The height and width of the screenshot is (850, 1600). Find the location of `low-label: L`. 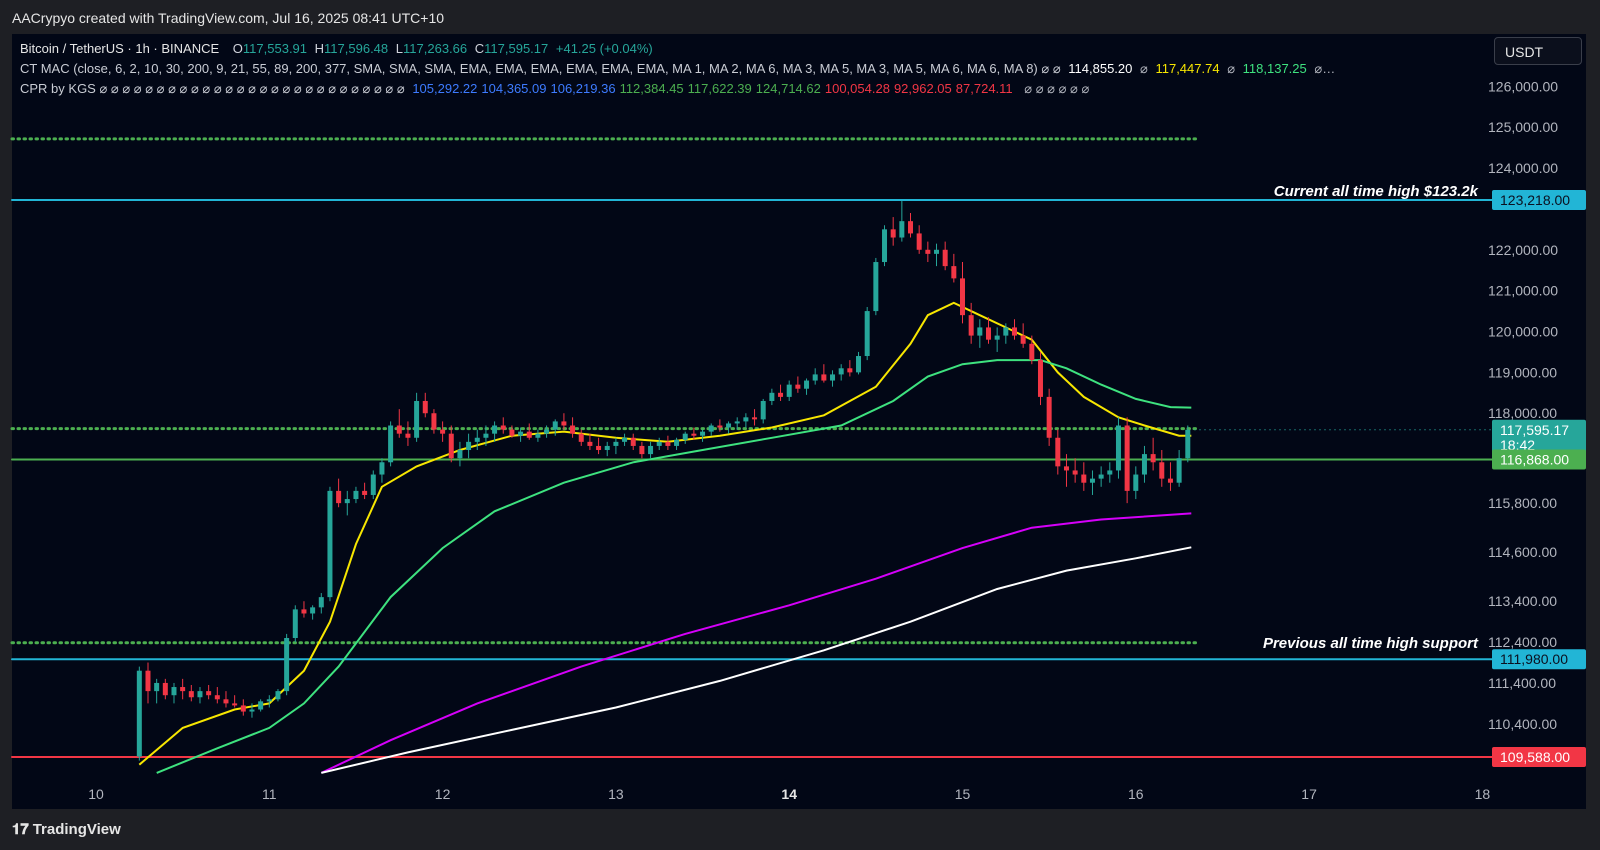

low-label: L is located at coordinates (399, 48).